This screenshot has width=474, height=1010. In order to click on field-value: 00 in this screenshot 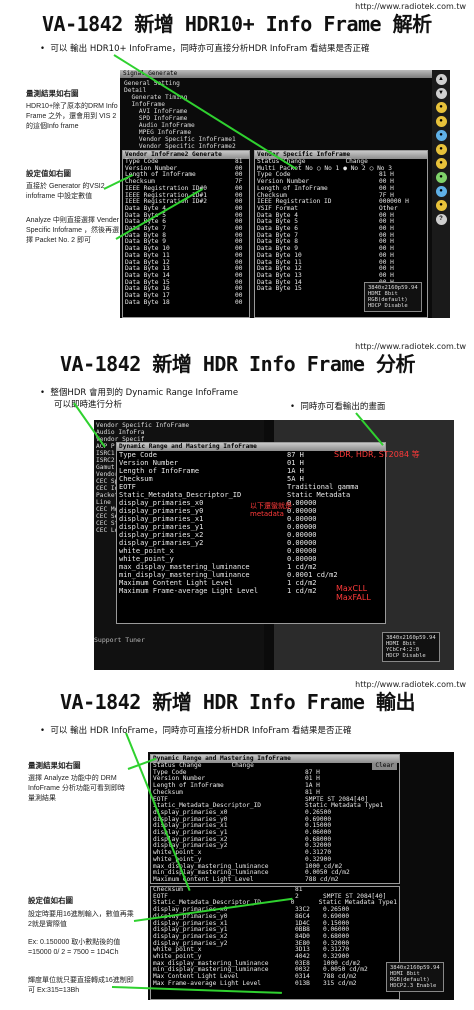, I will do `click(239, 302)`.